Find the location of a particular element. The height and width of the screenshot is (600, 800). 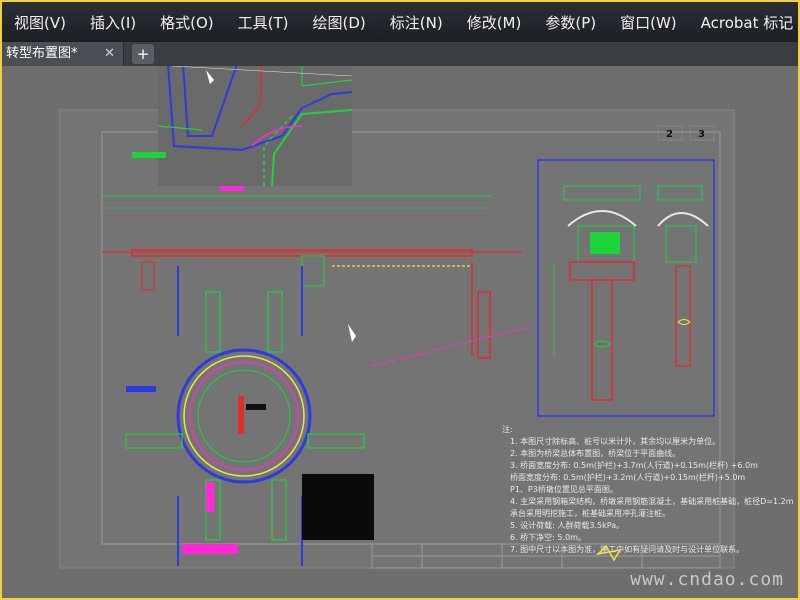

page-number-current: 2 is located at coordinates (669, 134).